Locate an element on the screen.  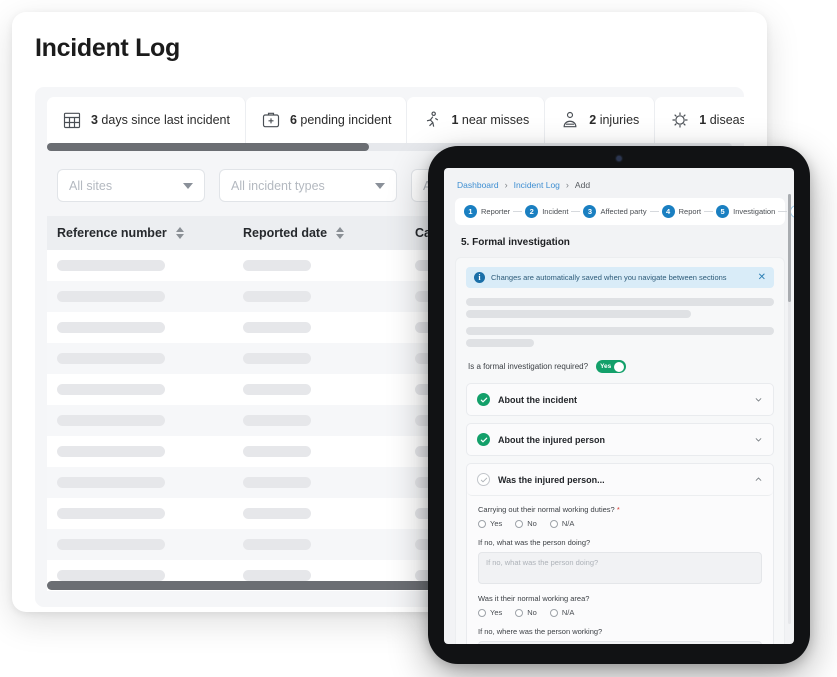
step-number: 3 is located at coordinates (590, 211).